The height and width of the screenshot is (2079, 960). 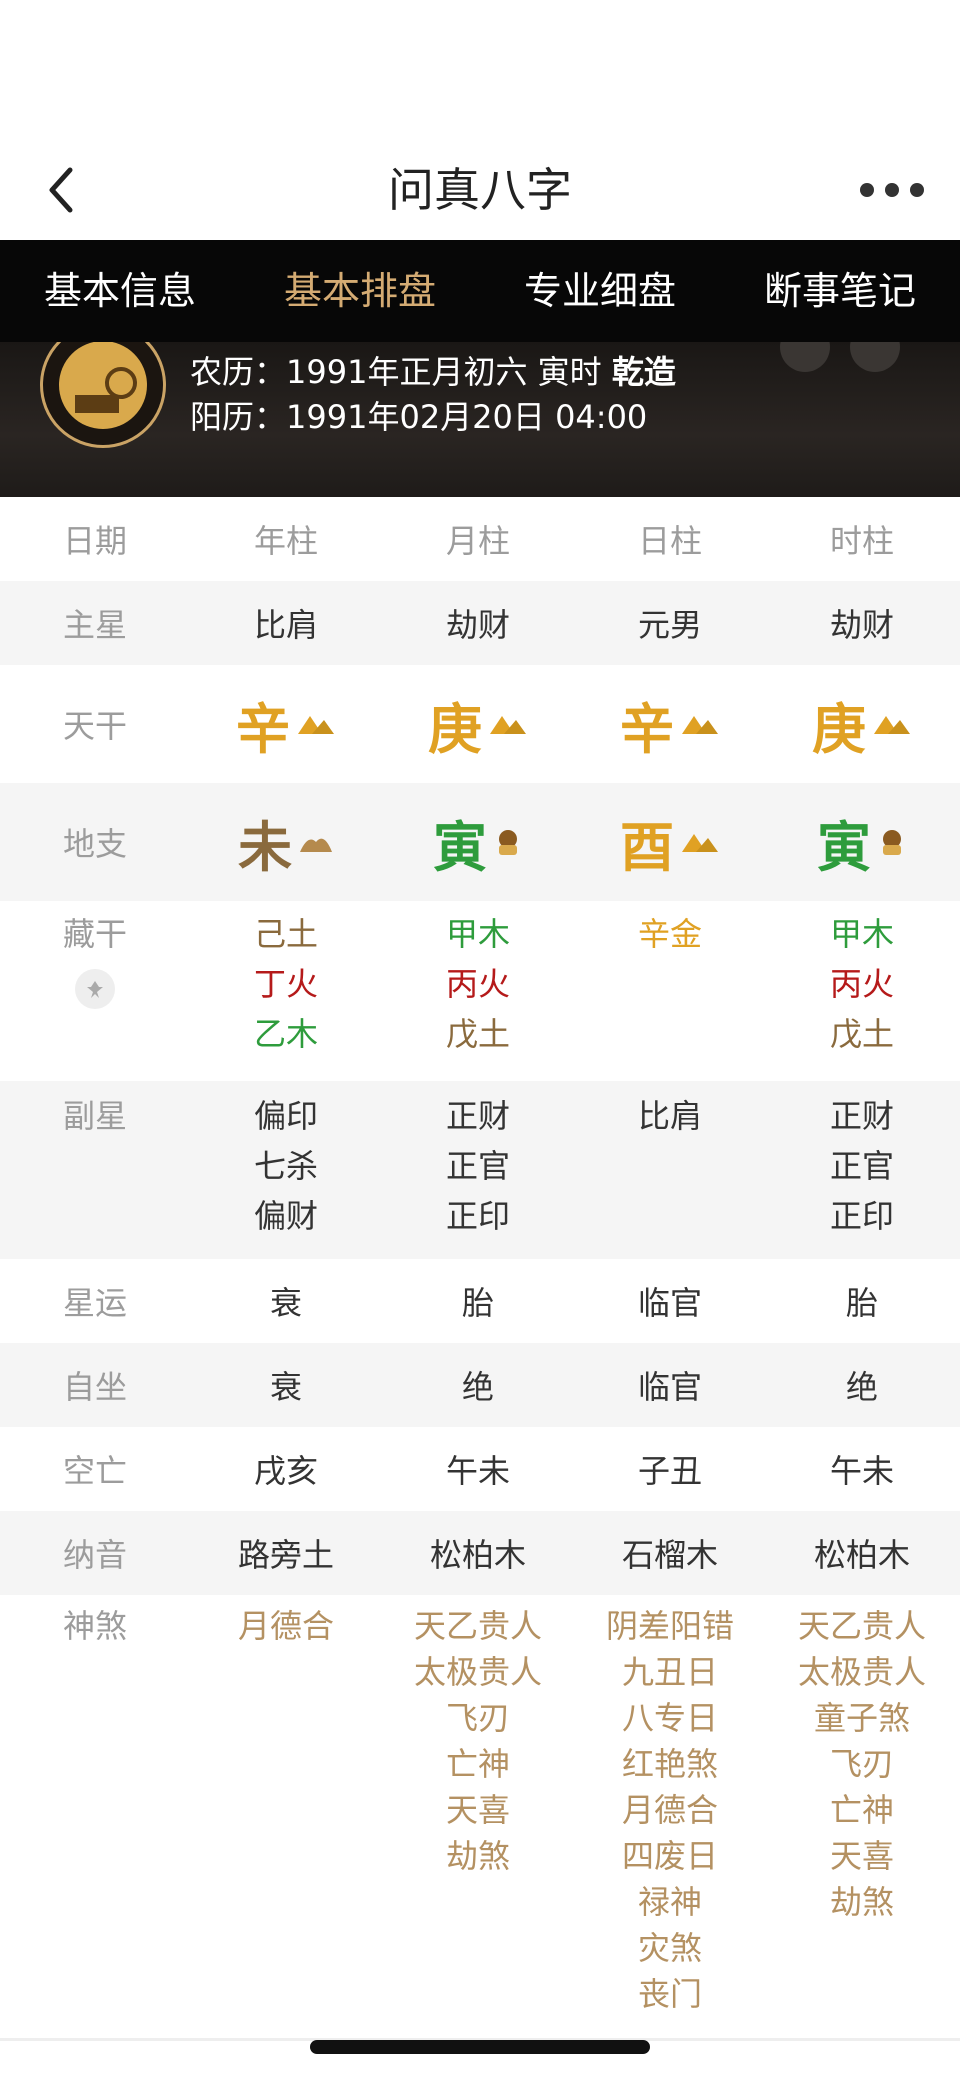 What do you see at coordinates (360, 291) in the screenshot?
I see `tab-basic-chart: 基本排盘` at bounding box center [360, 291].